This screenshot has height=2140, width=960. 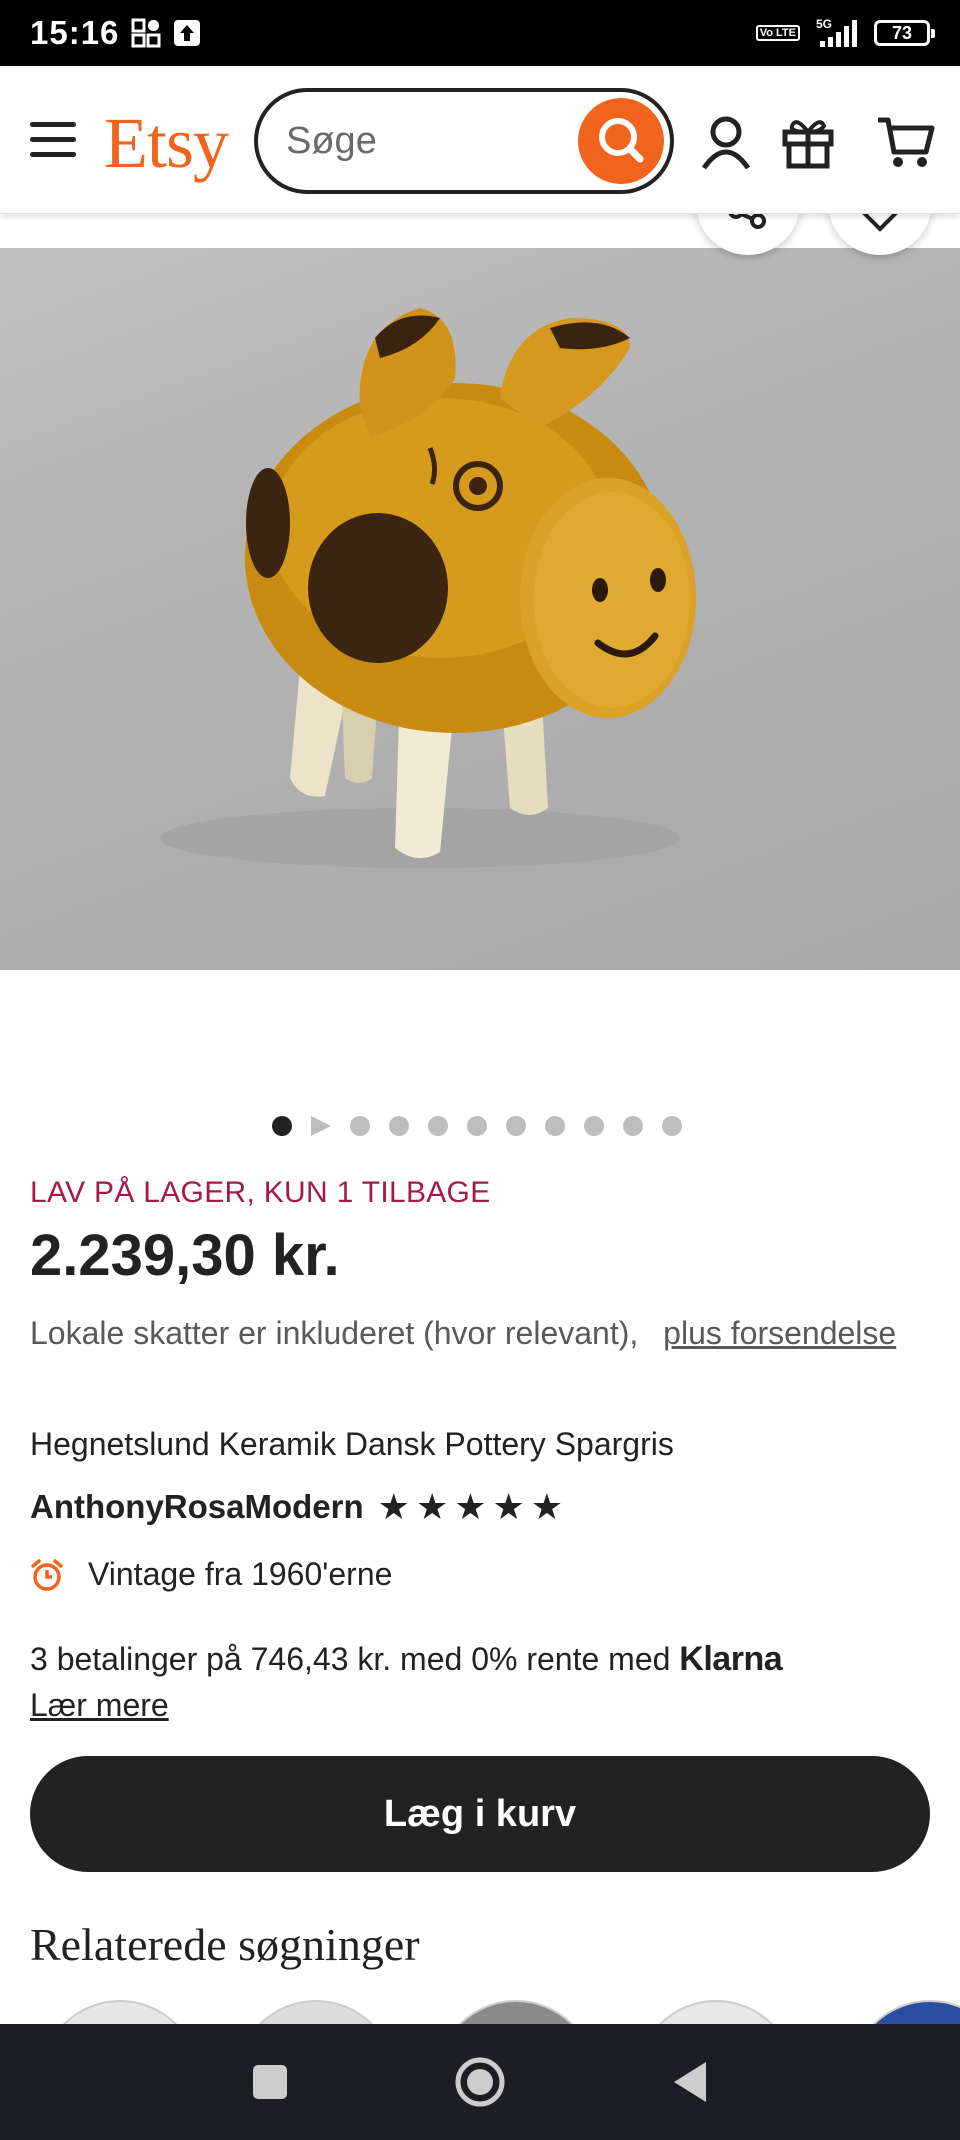 What do you see at coordinates (197, 1507) in the screenshot?
I see `shop-name-link: AnthonyRosaModern` at bounding box center [197, 1507].